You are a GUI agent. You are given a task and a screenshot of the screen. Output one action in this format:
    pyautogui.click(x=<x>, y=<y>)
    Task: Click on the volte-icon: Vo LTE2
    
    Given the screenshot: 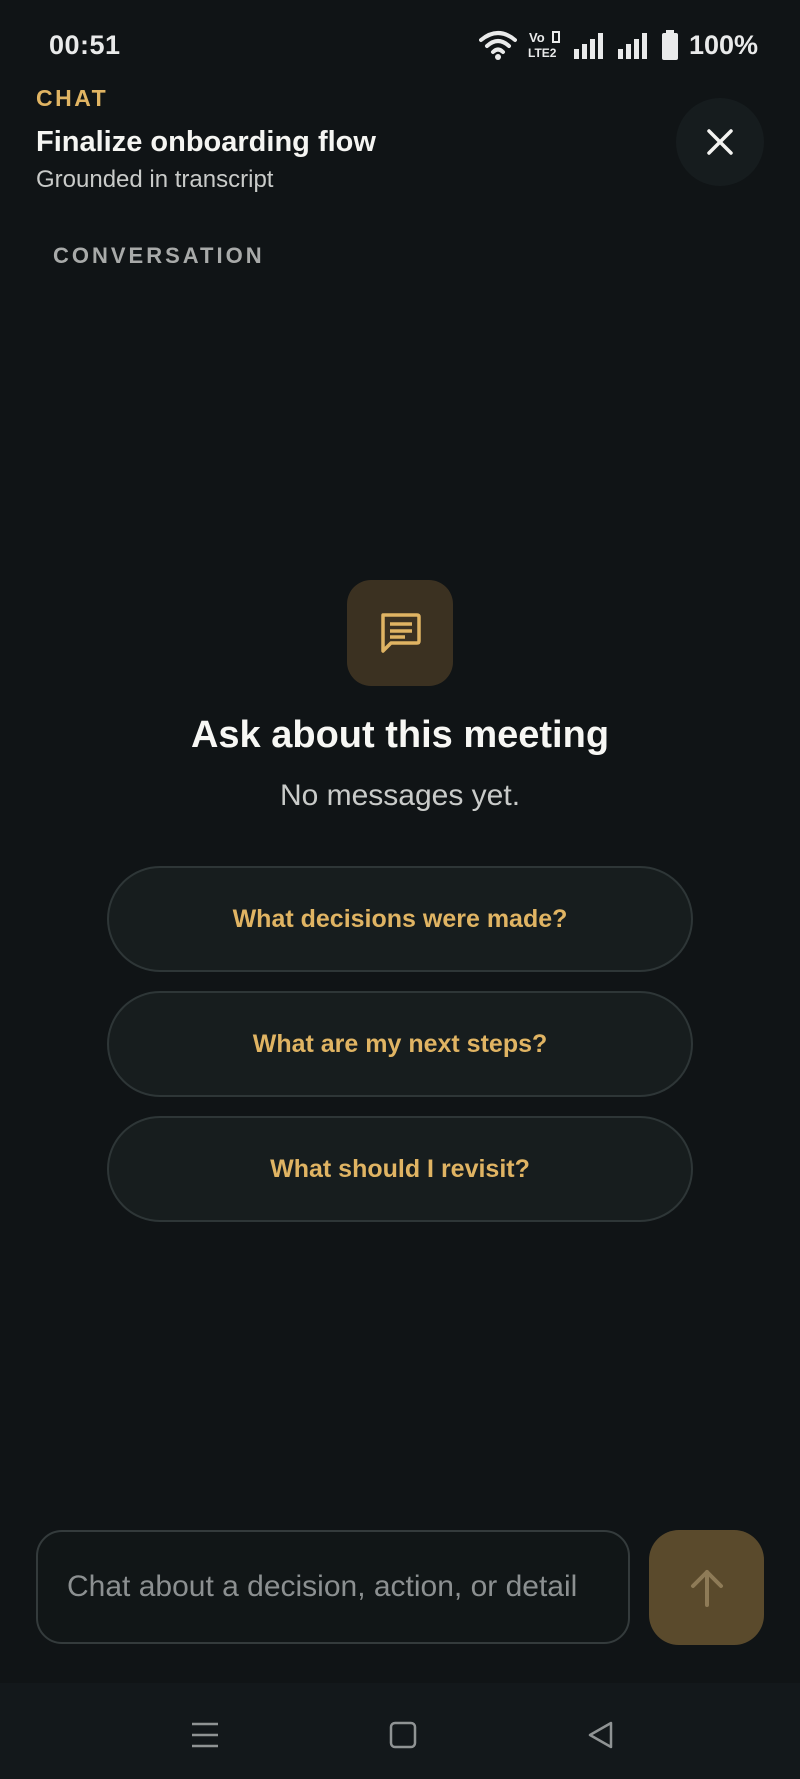 What is the action you would take?
    pyautogui.click(x=544, y=45)
    